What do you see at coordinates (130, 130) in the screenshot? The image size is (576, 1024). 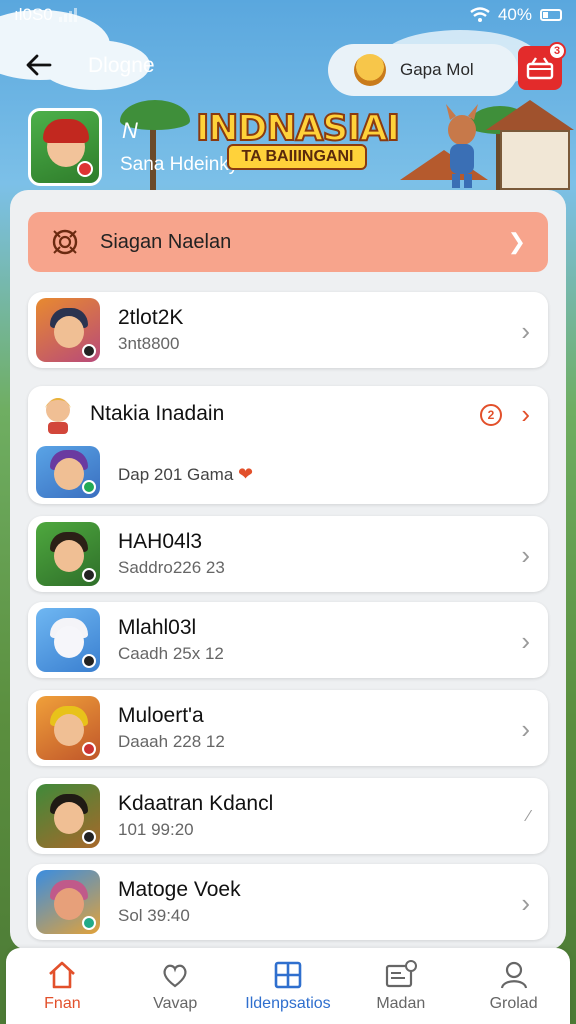 I see `hero-letter: N` at bounding box center [130, 130].